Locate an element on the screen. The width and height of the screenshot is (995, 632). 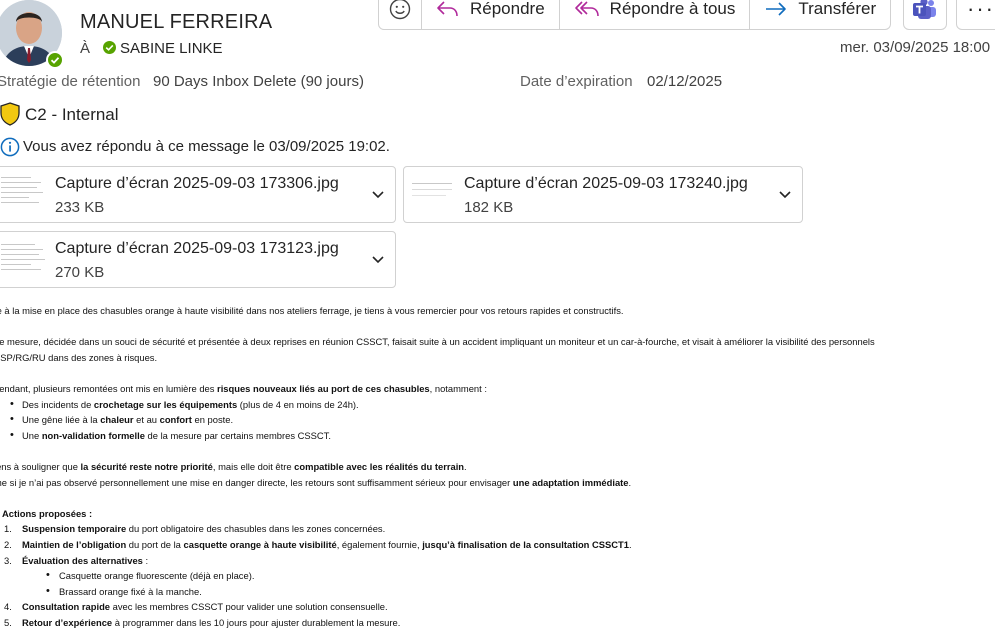
teams-share-button is located at coordinates (925, 15).